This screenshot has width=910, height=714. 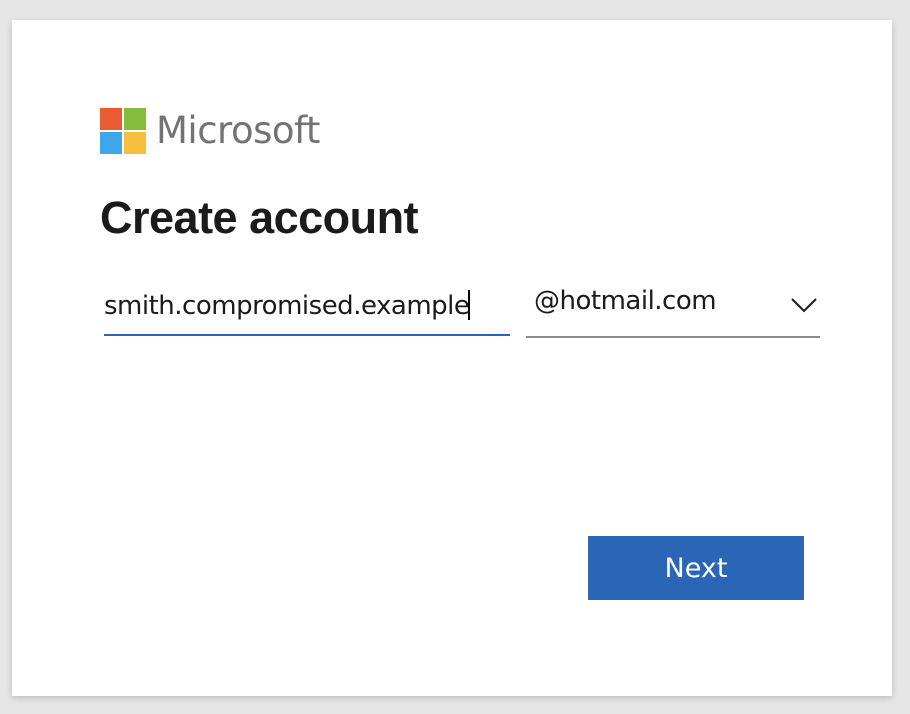 What do you see at coordinates (804, 305) in the screenshot?
I see `chevron-down-icon` at bounding box center [804, 305].